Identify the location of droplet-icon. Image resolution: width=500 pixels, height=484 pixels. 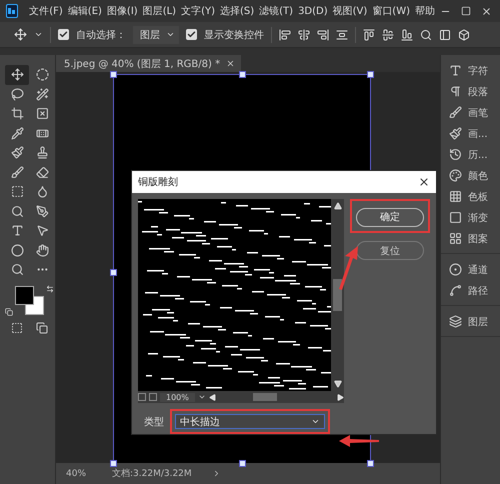
(42, 191).